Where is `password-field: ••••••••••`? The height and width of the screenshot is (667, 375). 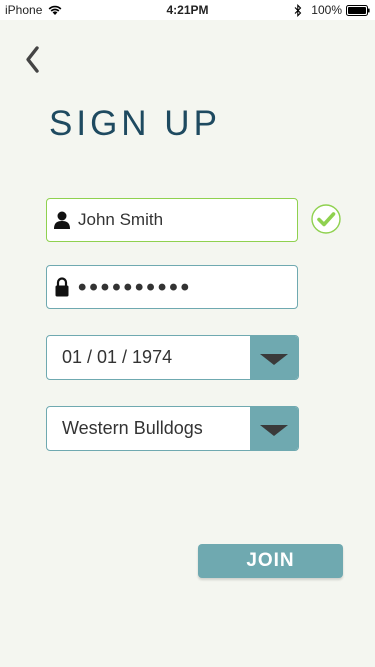 password-field: •••••••••• is located at coordinates (172, 287).